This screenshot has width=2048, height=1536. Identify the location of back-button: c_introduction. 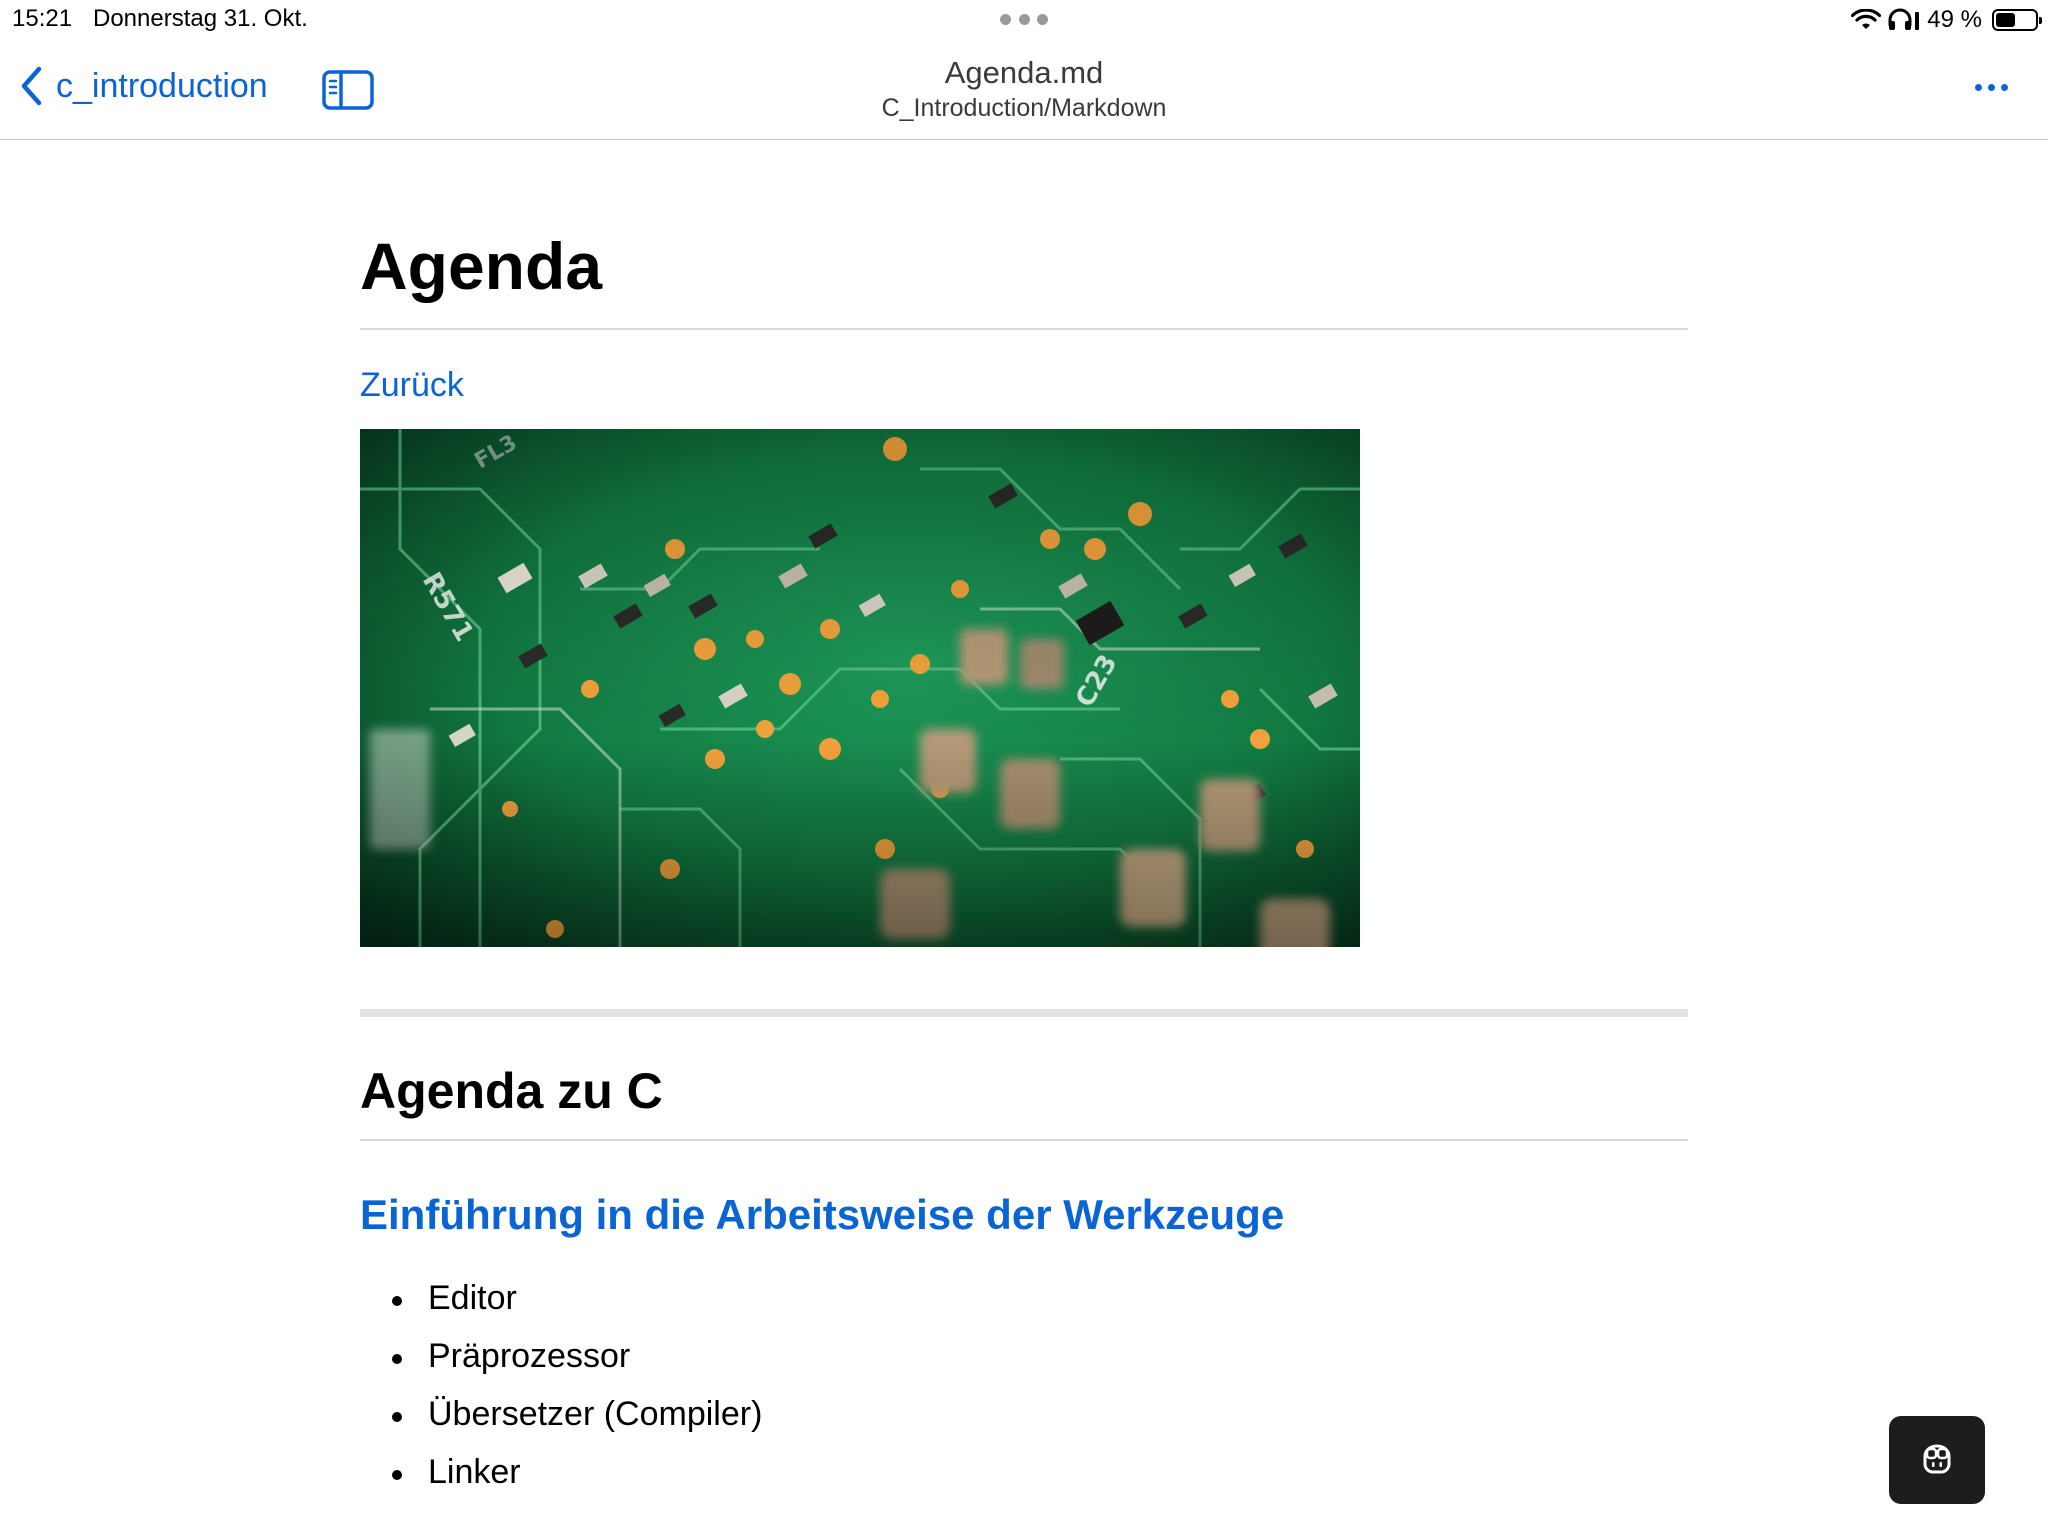
(144, 86).